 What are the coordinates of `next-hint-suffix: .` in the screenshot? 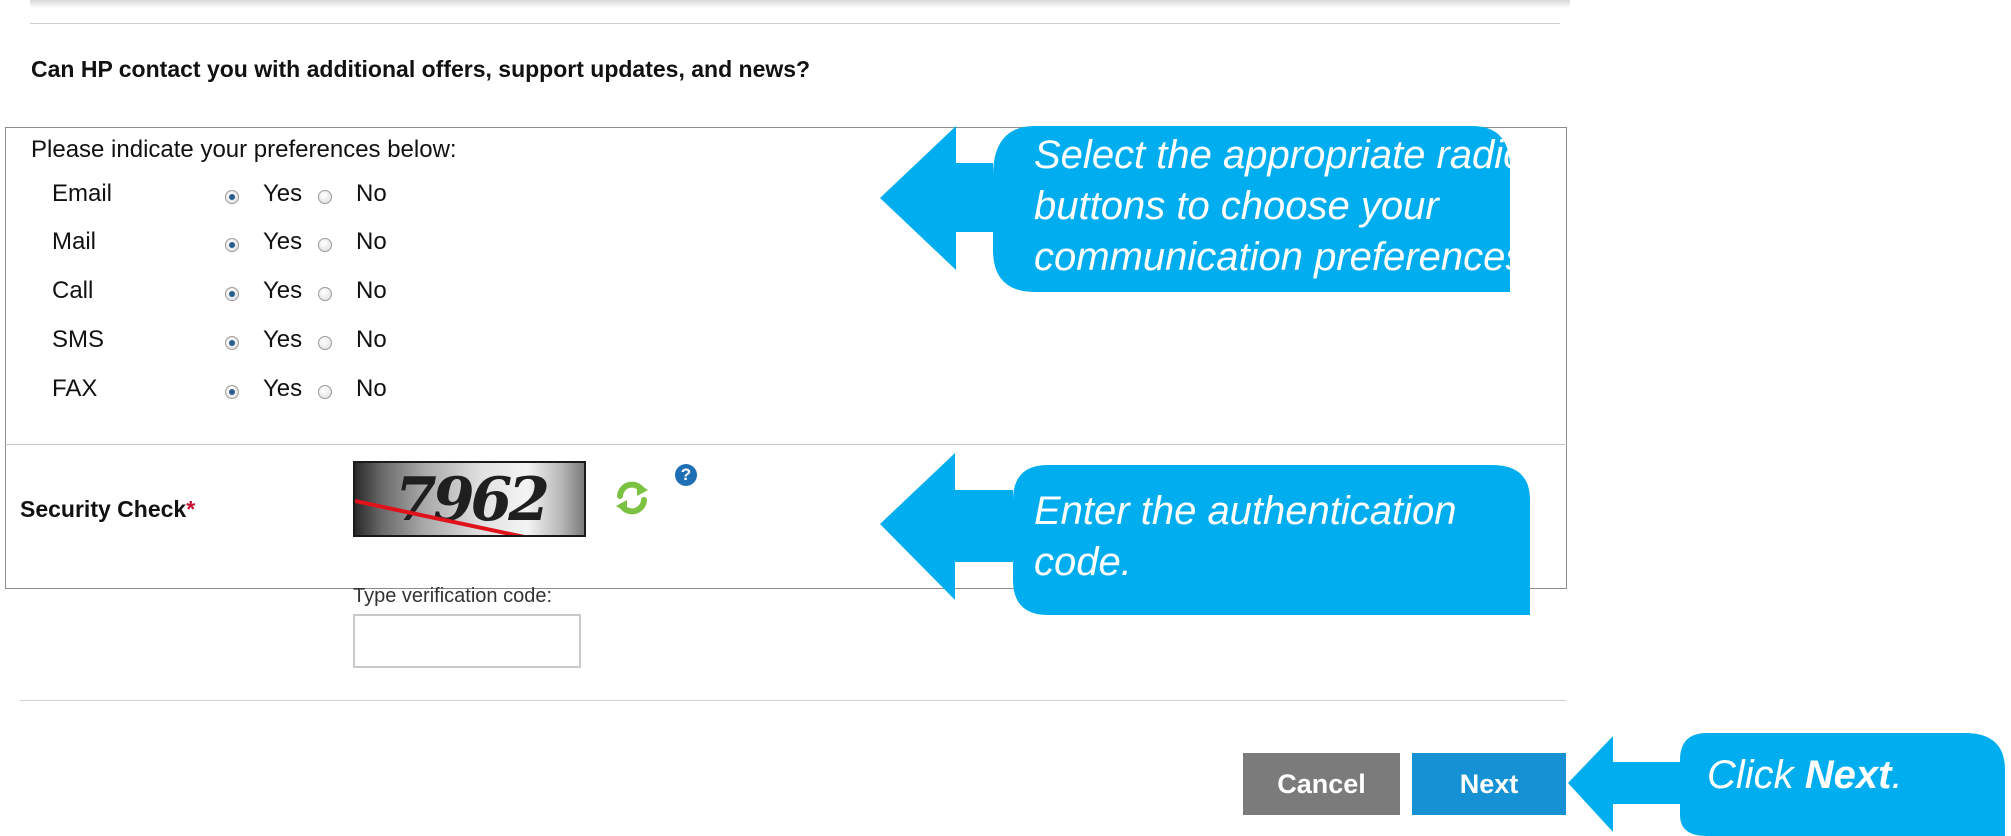 It's located at (1897, 775).